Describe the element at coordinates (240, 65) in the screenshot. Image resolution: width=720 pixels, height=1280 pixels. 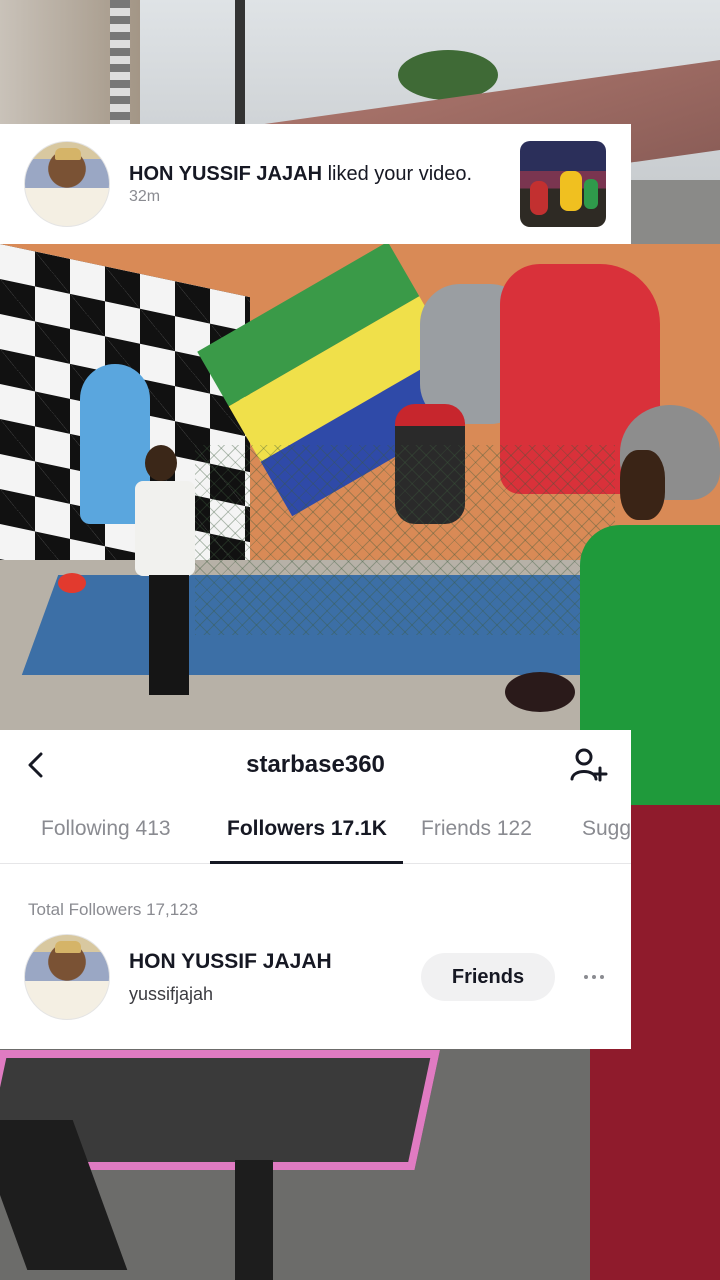
I see `lamp-pole` at that location.